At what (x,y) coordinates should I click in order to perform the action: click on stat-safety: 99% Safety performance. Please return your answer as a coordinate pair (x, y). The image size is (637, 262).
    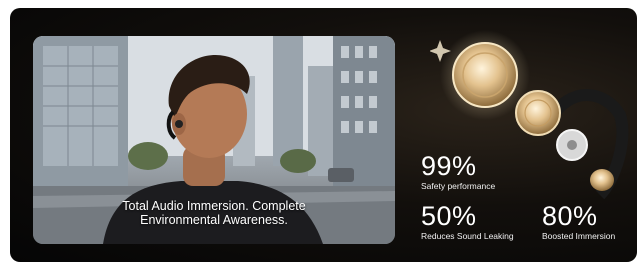
    Looking at the image, I should click on (458, 171).